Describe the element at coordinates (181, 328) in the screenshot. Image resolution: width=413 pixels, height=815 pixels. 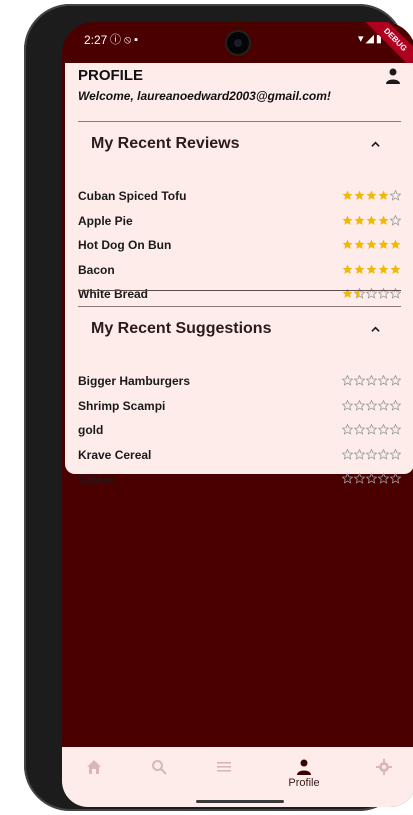
I see `suggestions-section-title: My Recent Suggestions` at that location.